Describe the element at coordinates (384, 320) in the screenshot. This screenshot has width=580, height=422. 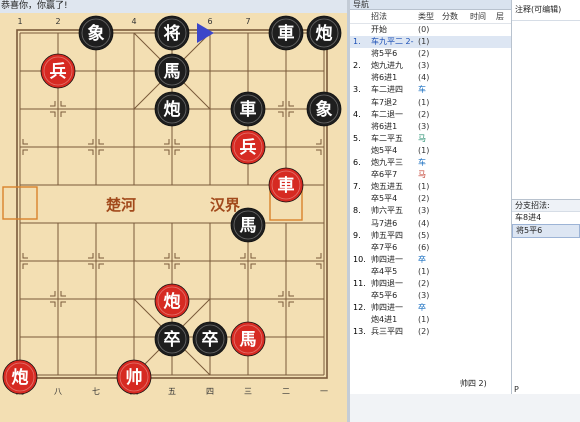
I see `move-notation: 炮4进1` at that location.